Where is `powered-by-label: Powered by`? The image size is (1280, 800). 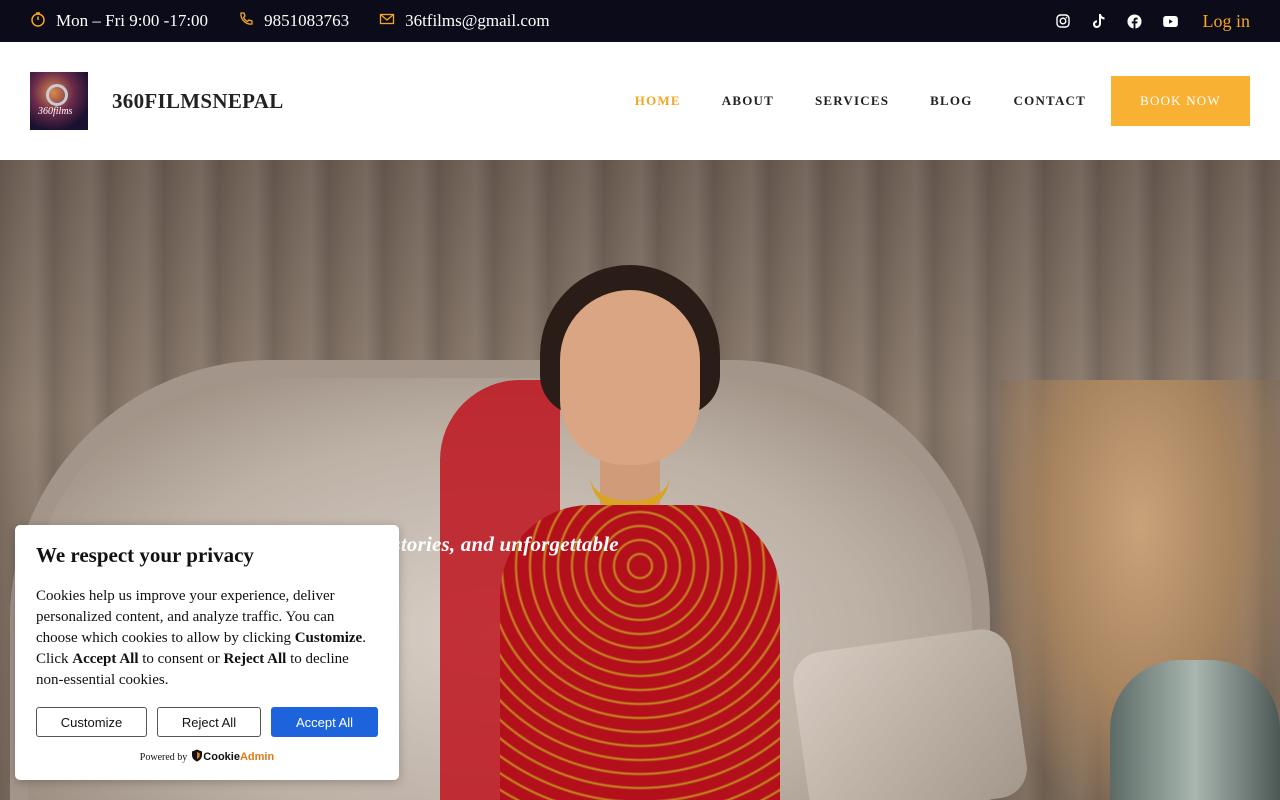
powered-by-label: Powered by is located at coordinates (163, 757).